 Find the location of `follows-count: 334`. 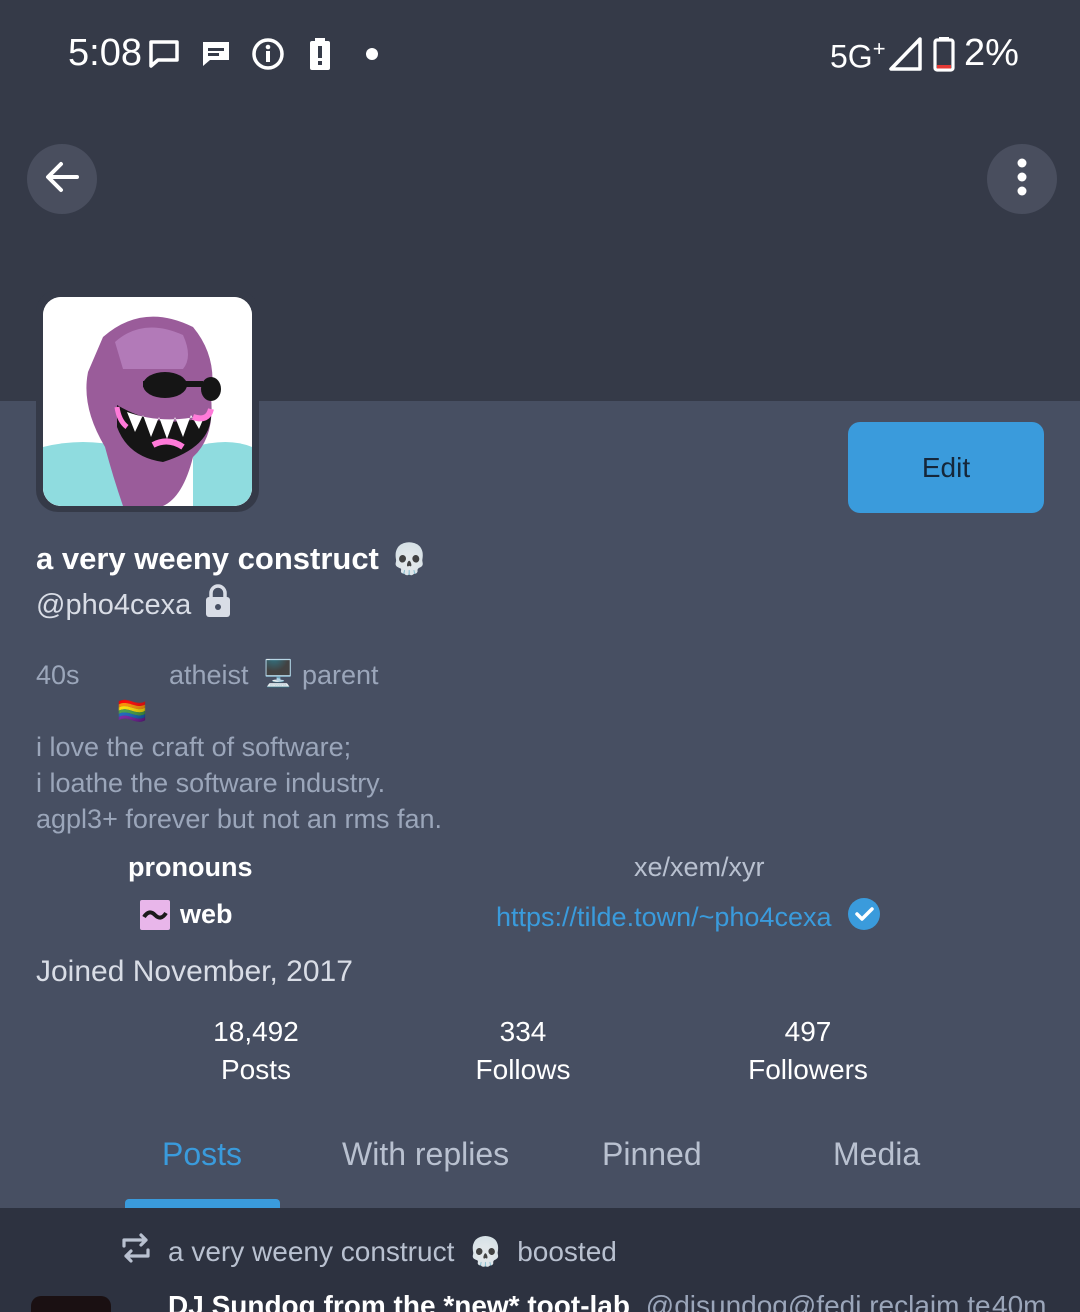

follows-count: 334 is located at coordinates (523, 1031).